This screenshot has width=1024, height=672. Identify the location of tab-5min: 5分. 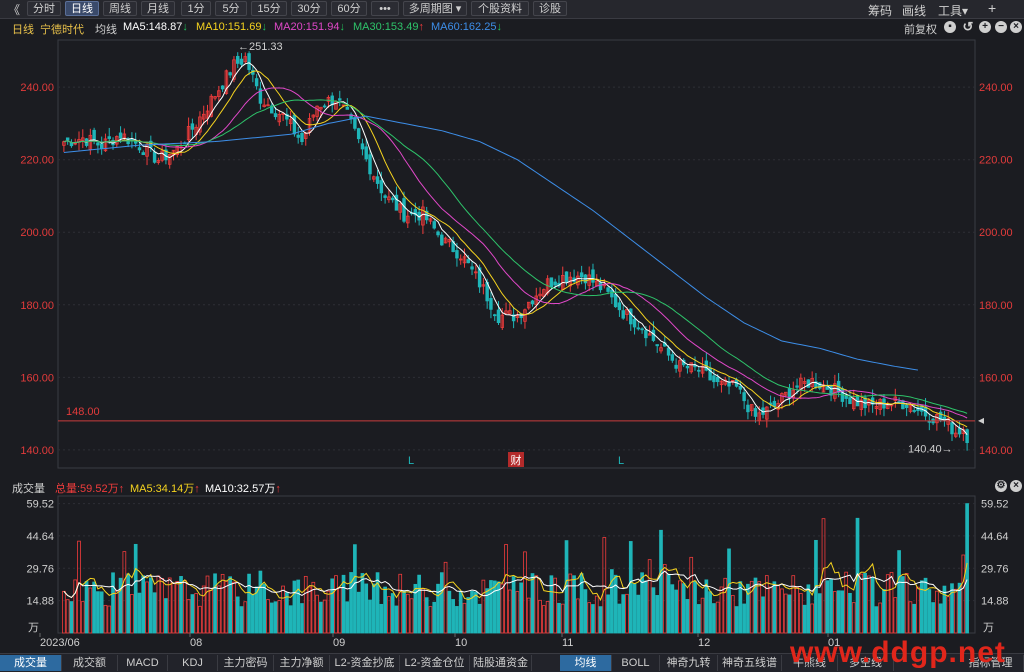
(231, 8).